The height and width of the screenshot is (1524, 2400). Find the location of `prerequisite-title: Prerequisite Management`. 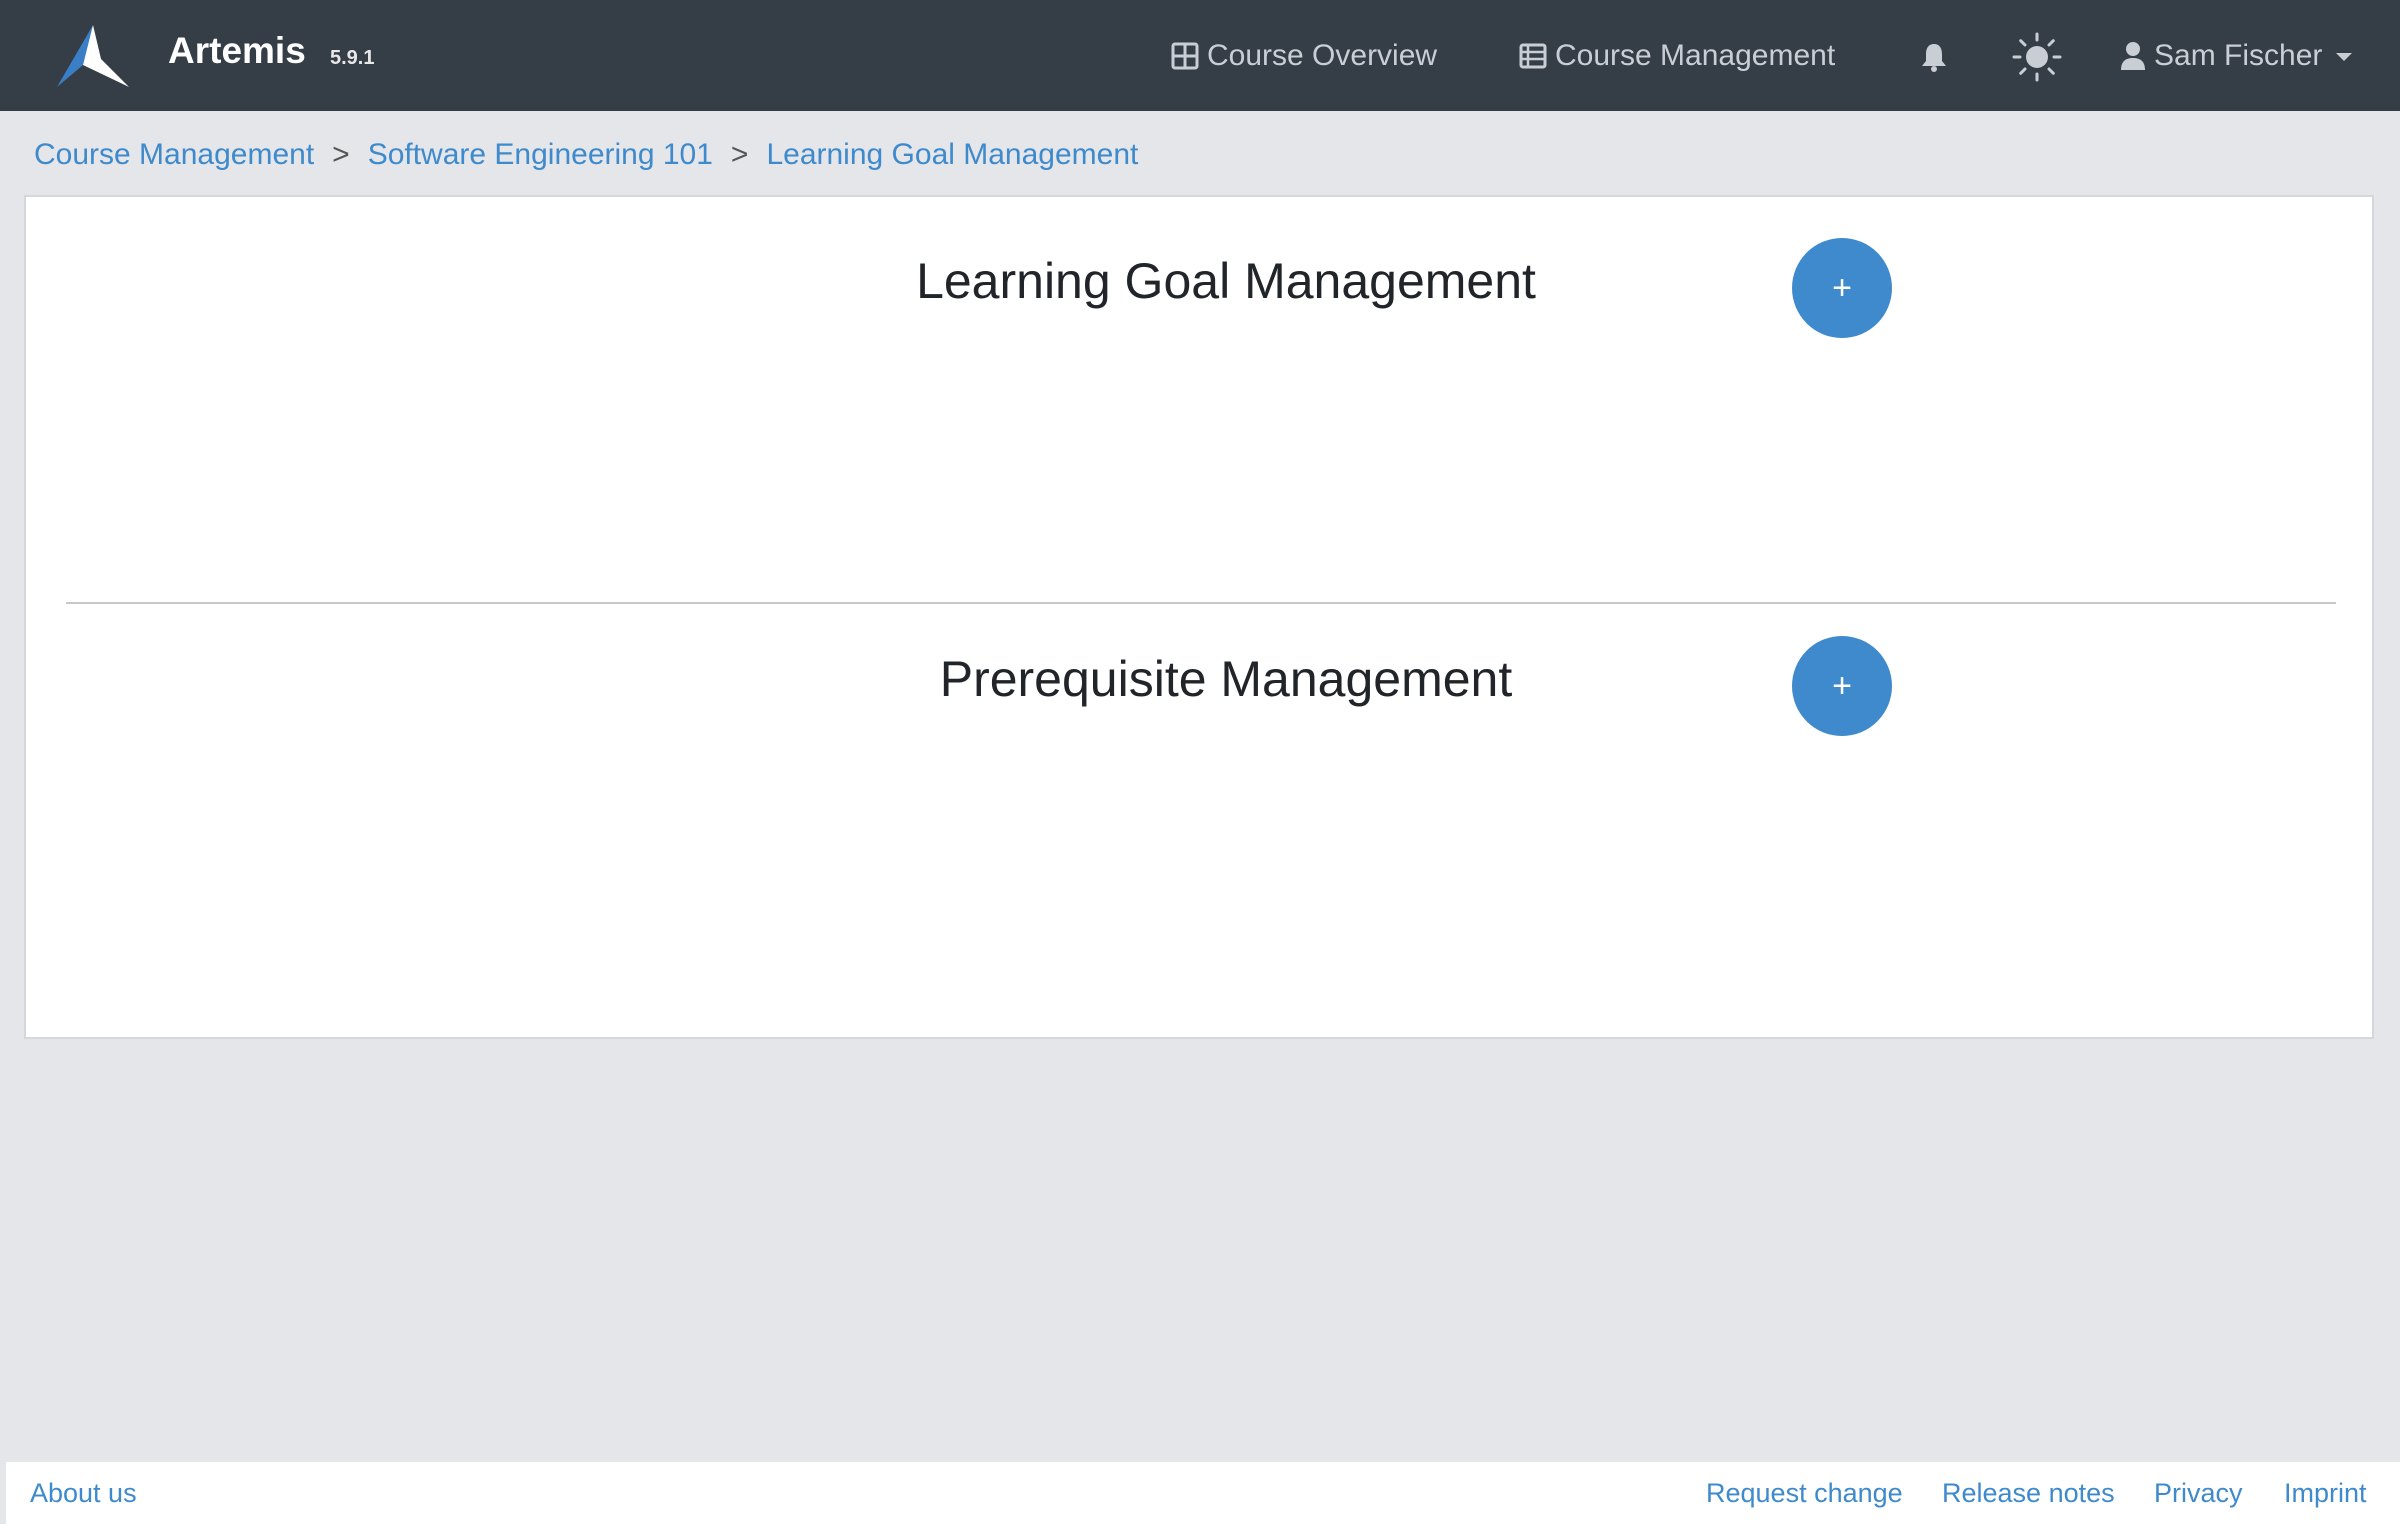

prerequisite-title: Prerequisite Management is located at coordinates (1226, 679).